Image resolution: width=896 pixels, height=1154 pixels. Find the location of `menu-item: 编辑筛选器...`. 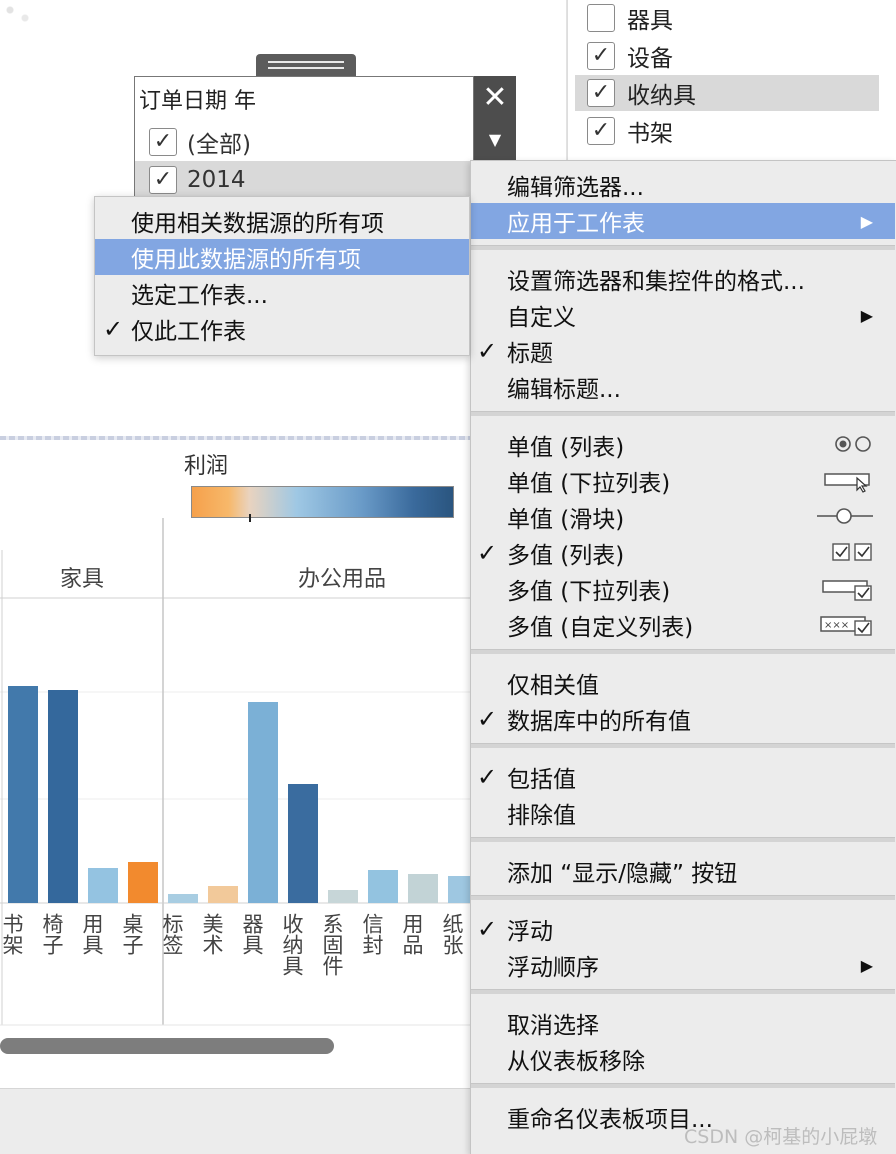

menu-item: 编辑筛选器... is located at coordinates (683, 185).